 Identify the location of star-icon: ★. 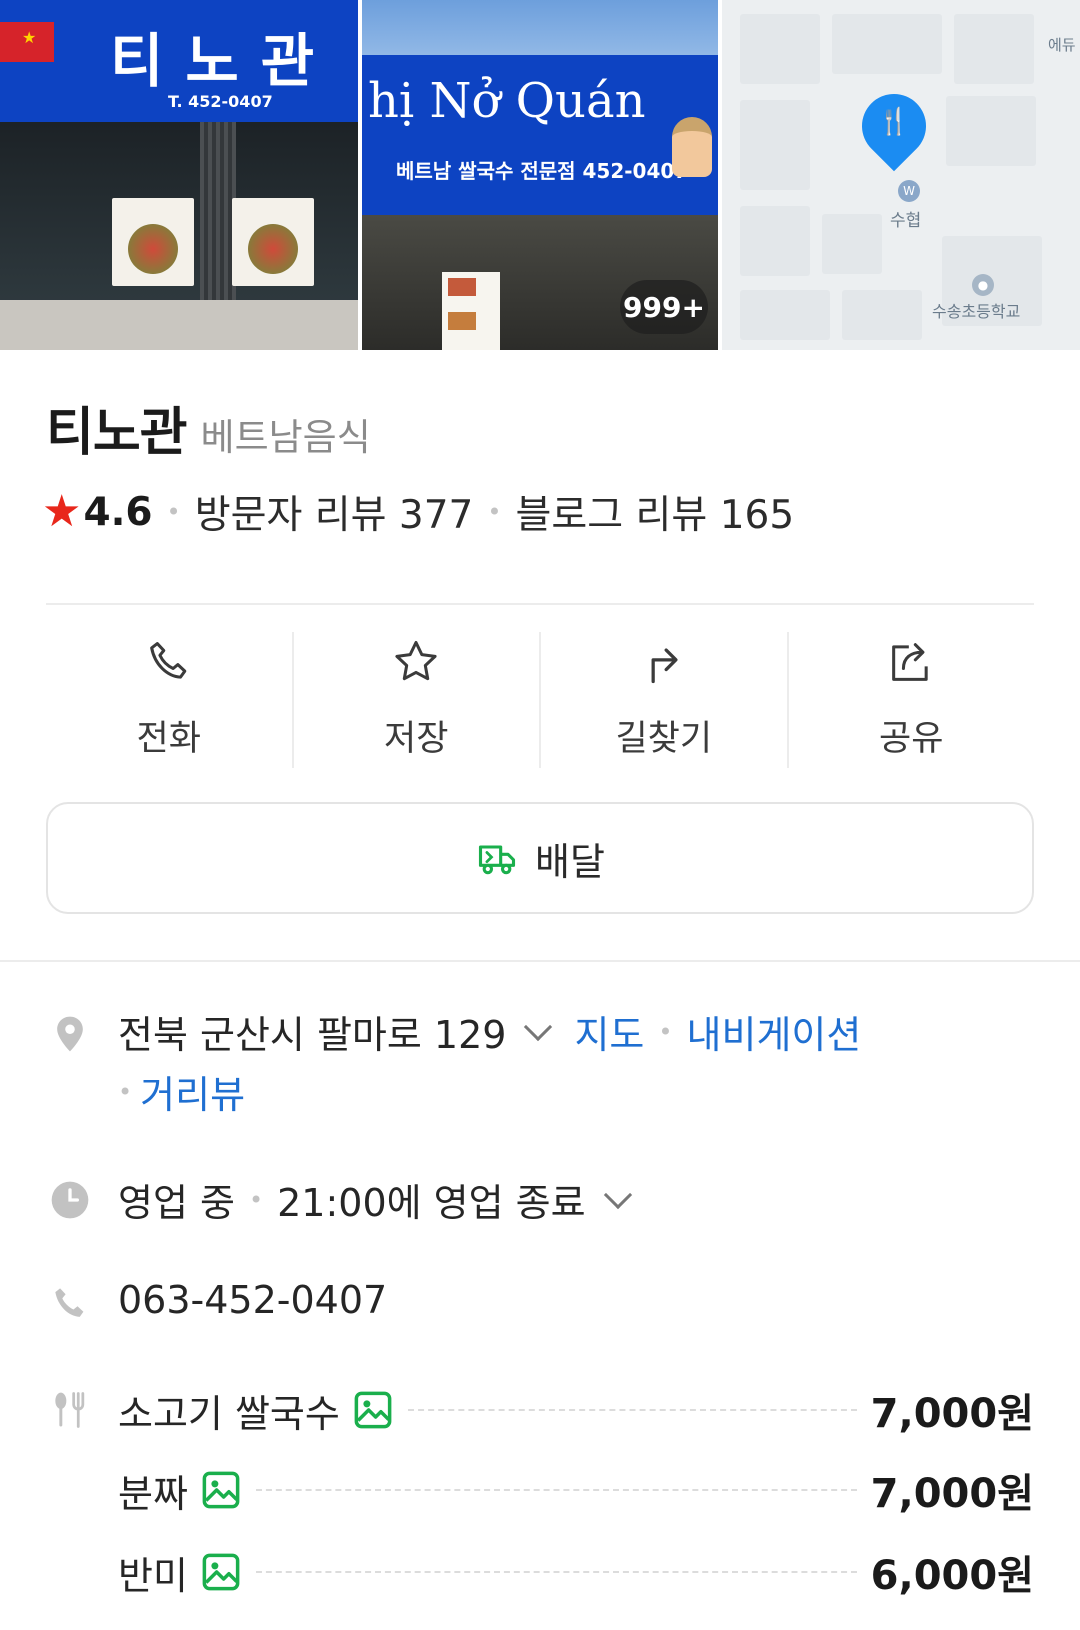
(62, 511).